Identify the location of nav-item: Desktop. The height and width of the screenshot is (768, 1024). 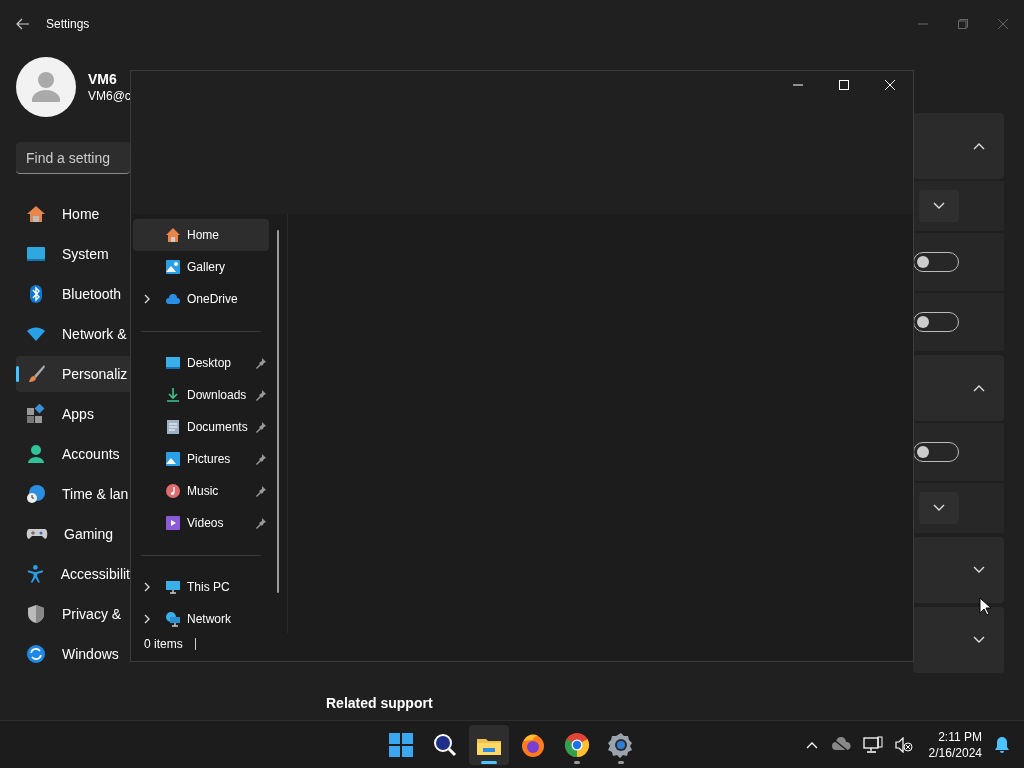
(201, 363).